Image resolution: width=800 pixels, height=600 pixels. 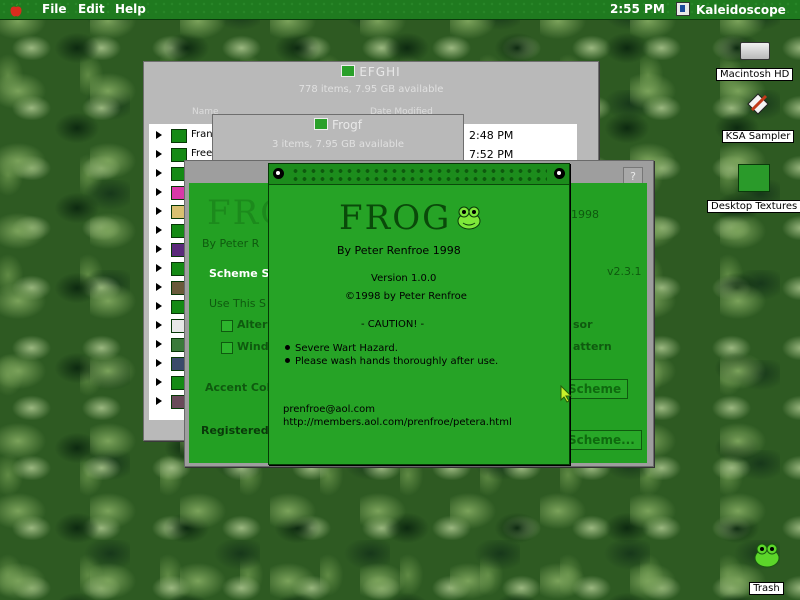 I want to click on mouse-pointer-icon, so click(x=566, y=394).